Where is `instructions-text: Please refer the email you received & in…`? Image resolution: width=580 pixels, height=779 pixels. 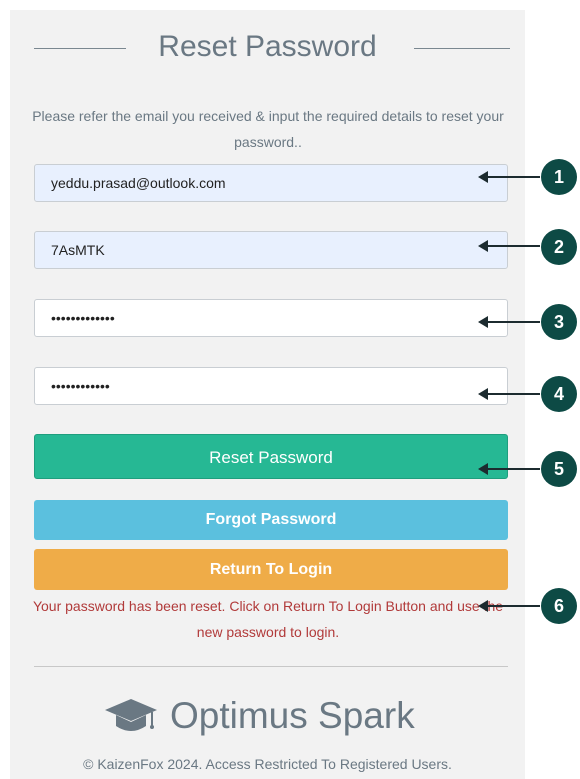
instructions-text: Please refer the email you received & in… is located at coordinates (268, 129).